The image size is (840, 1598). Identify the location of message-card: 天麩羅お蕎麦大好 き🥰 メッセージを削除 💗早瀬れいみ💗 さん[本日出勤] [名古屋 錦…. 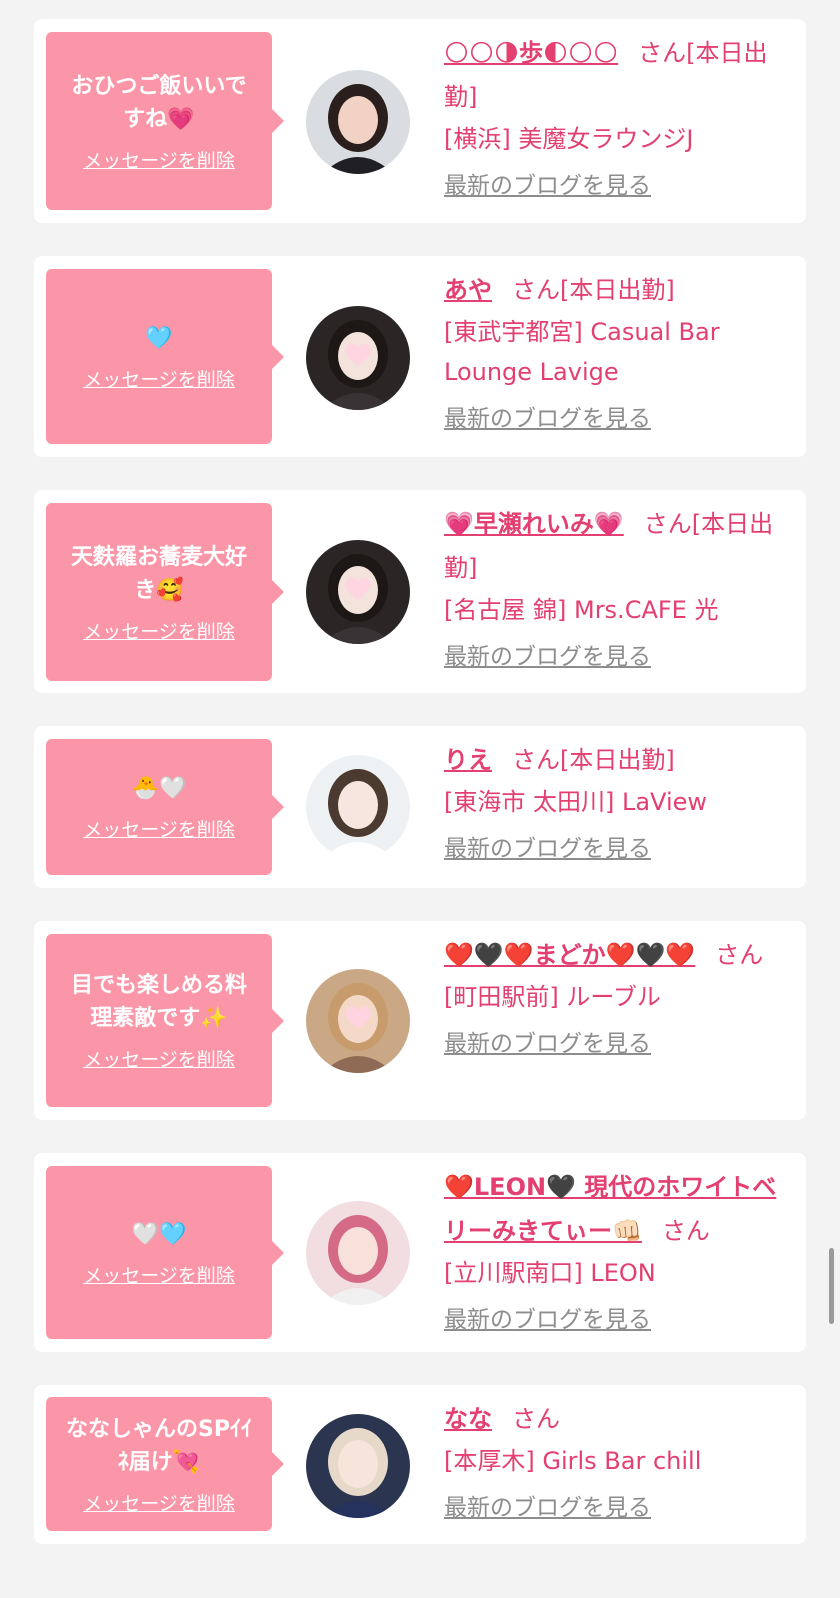
(420, 591).